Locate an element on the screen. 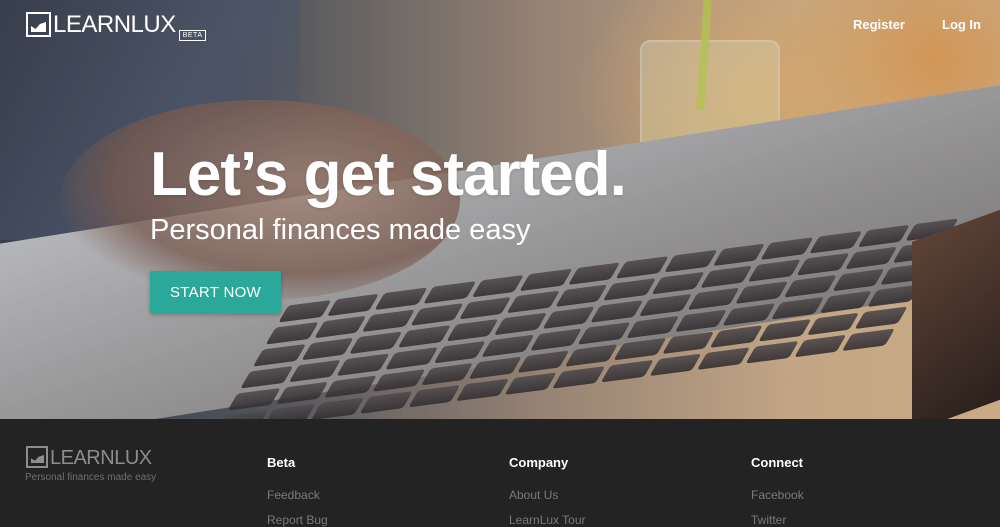 The image size is (1000, 527). footer-column-connect: Connect Facebook Twitter is located at coordinates (777, 491).